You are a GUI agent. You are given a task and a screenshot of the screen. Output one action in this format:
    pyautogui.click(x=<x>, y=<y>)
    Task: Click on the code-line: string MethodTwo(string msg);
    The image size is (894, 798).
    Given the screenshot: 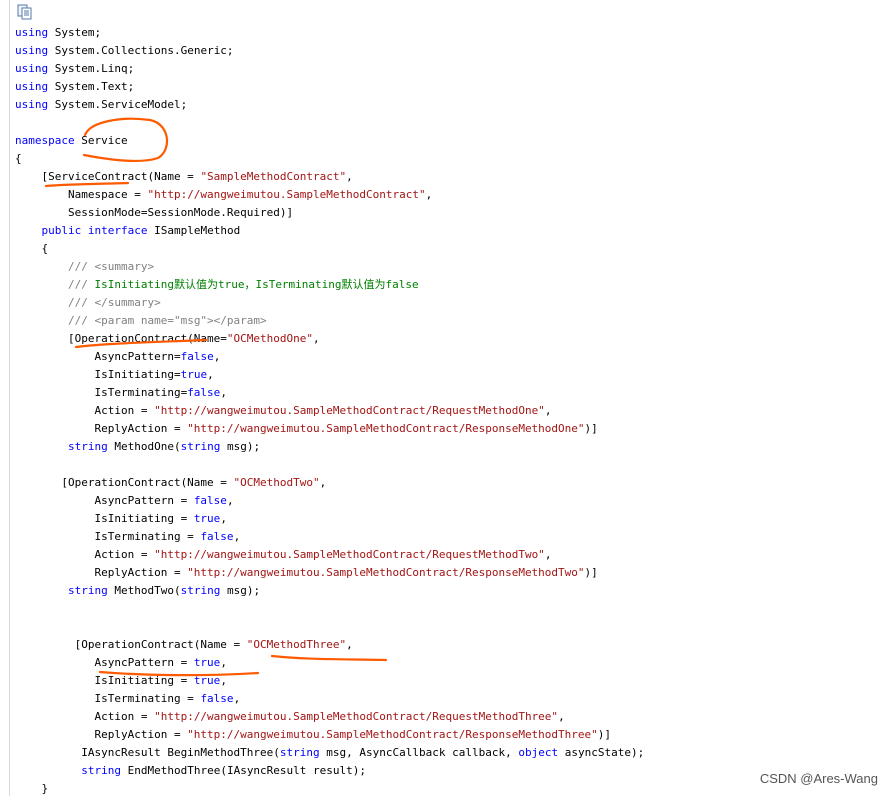 What is the action you would take?
    pyautogui.click(x=329, y=591)
    